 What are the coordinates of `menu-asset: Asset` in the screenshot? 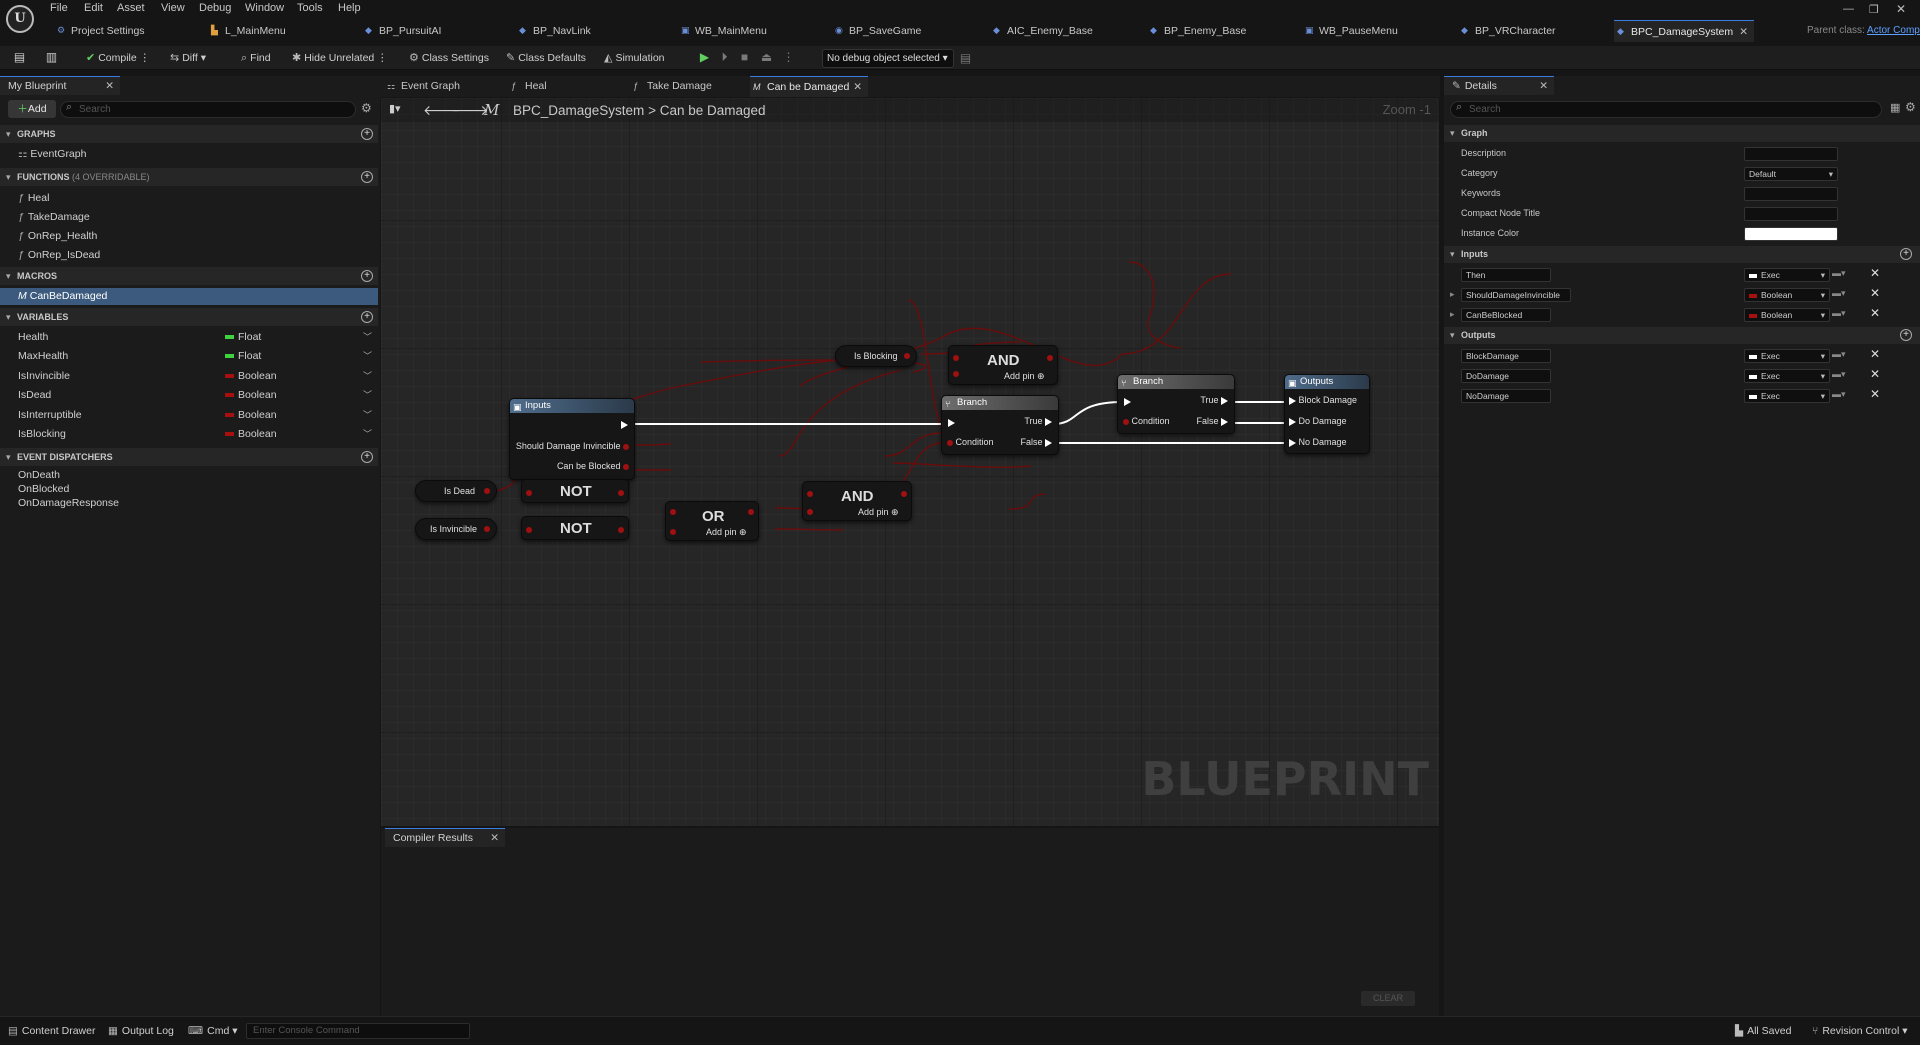 It's located at (131, 8).